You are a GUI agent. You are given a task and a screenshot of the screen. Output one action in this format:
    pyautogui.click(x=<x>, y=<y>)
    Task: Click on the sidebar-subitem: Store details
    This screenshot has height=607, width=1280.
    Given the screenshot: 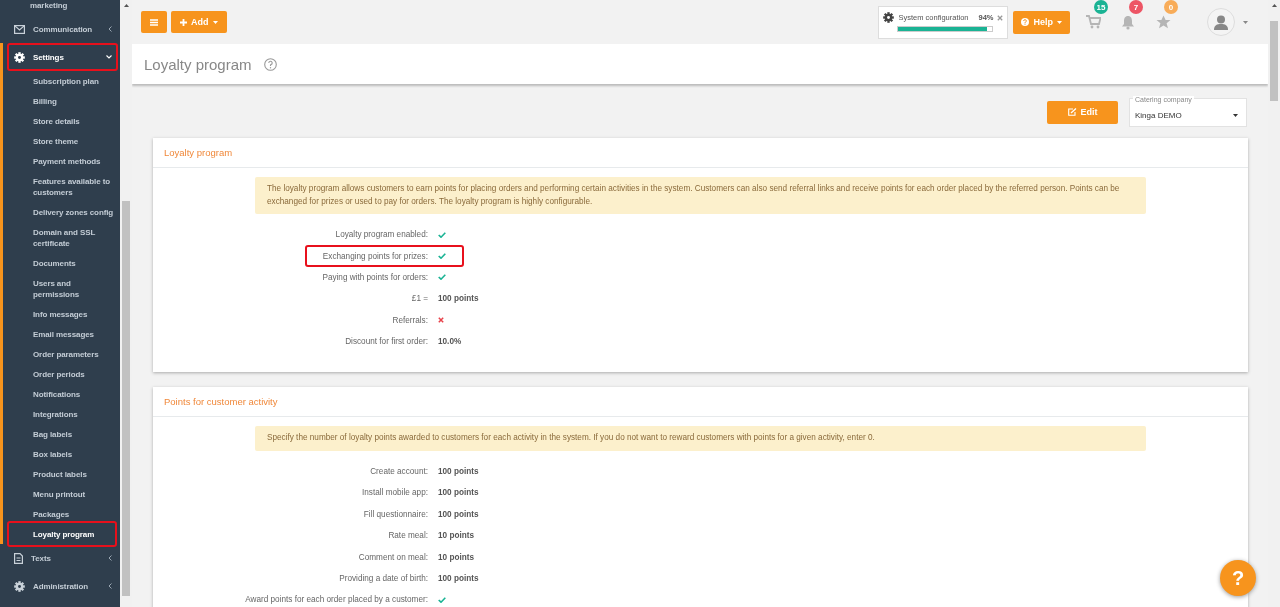 What is the action you would take?
    pyautogui.click(x=61, y=121)
    